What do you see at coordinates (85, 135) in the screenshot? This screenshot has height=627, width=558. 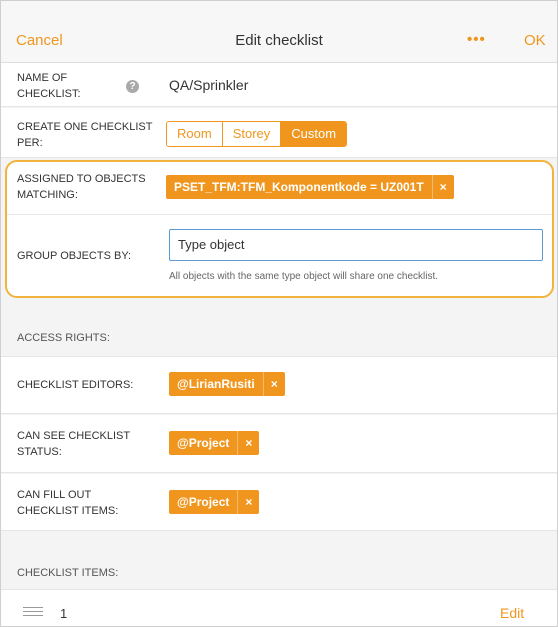 I see `per-label: CREATE ONE CHECKLIST PER:` at bounding box center [85, 135].